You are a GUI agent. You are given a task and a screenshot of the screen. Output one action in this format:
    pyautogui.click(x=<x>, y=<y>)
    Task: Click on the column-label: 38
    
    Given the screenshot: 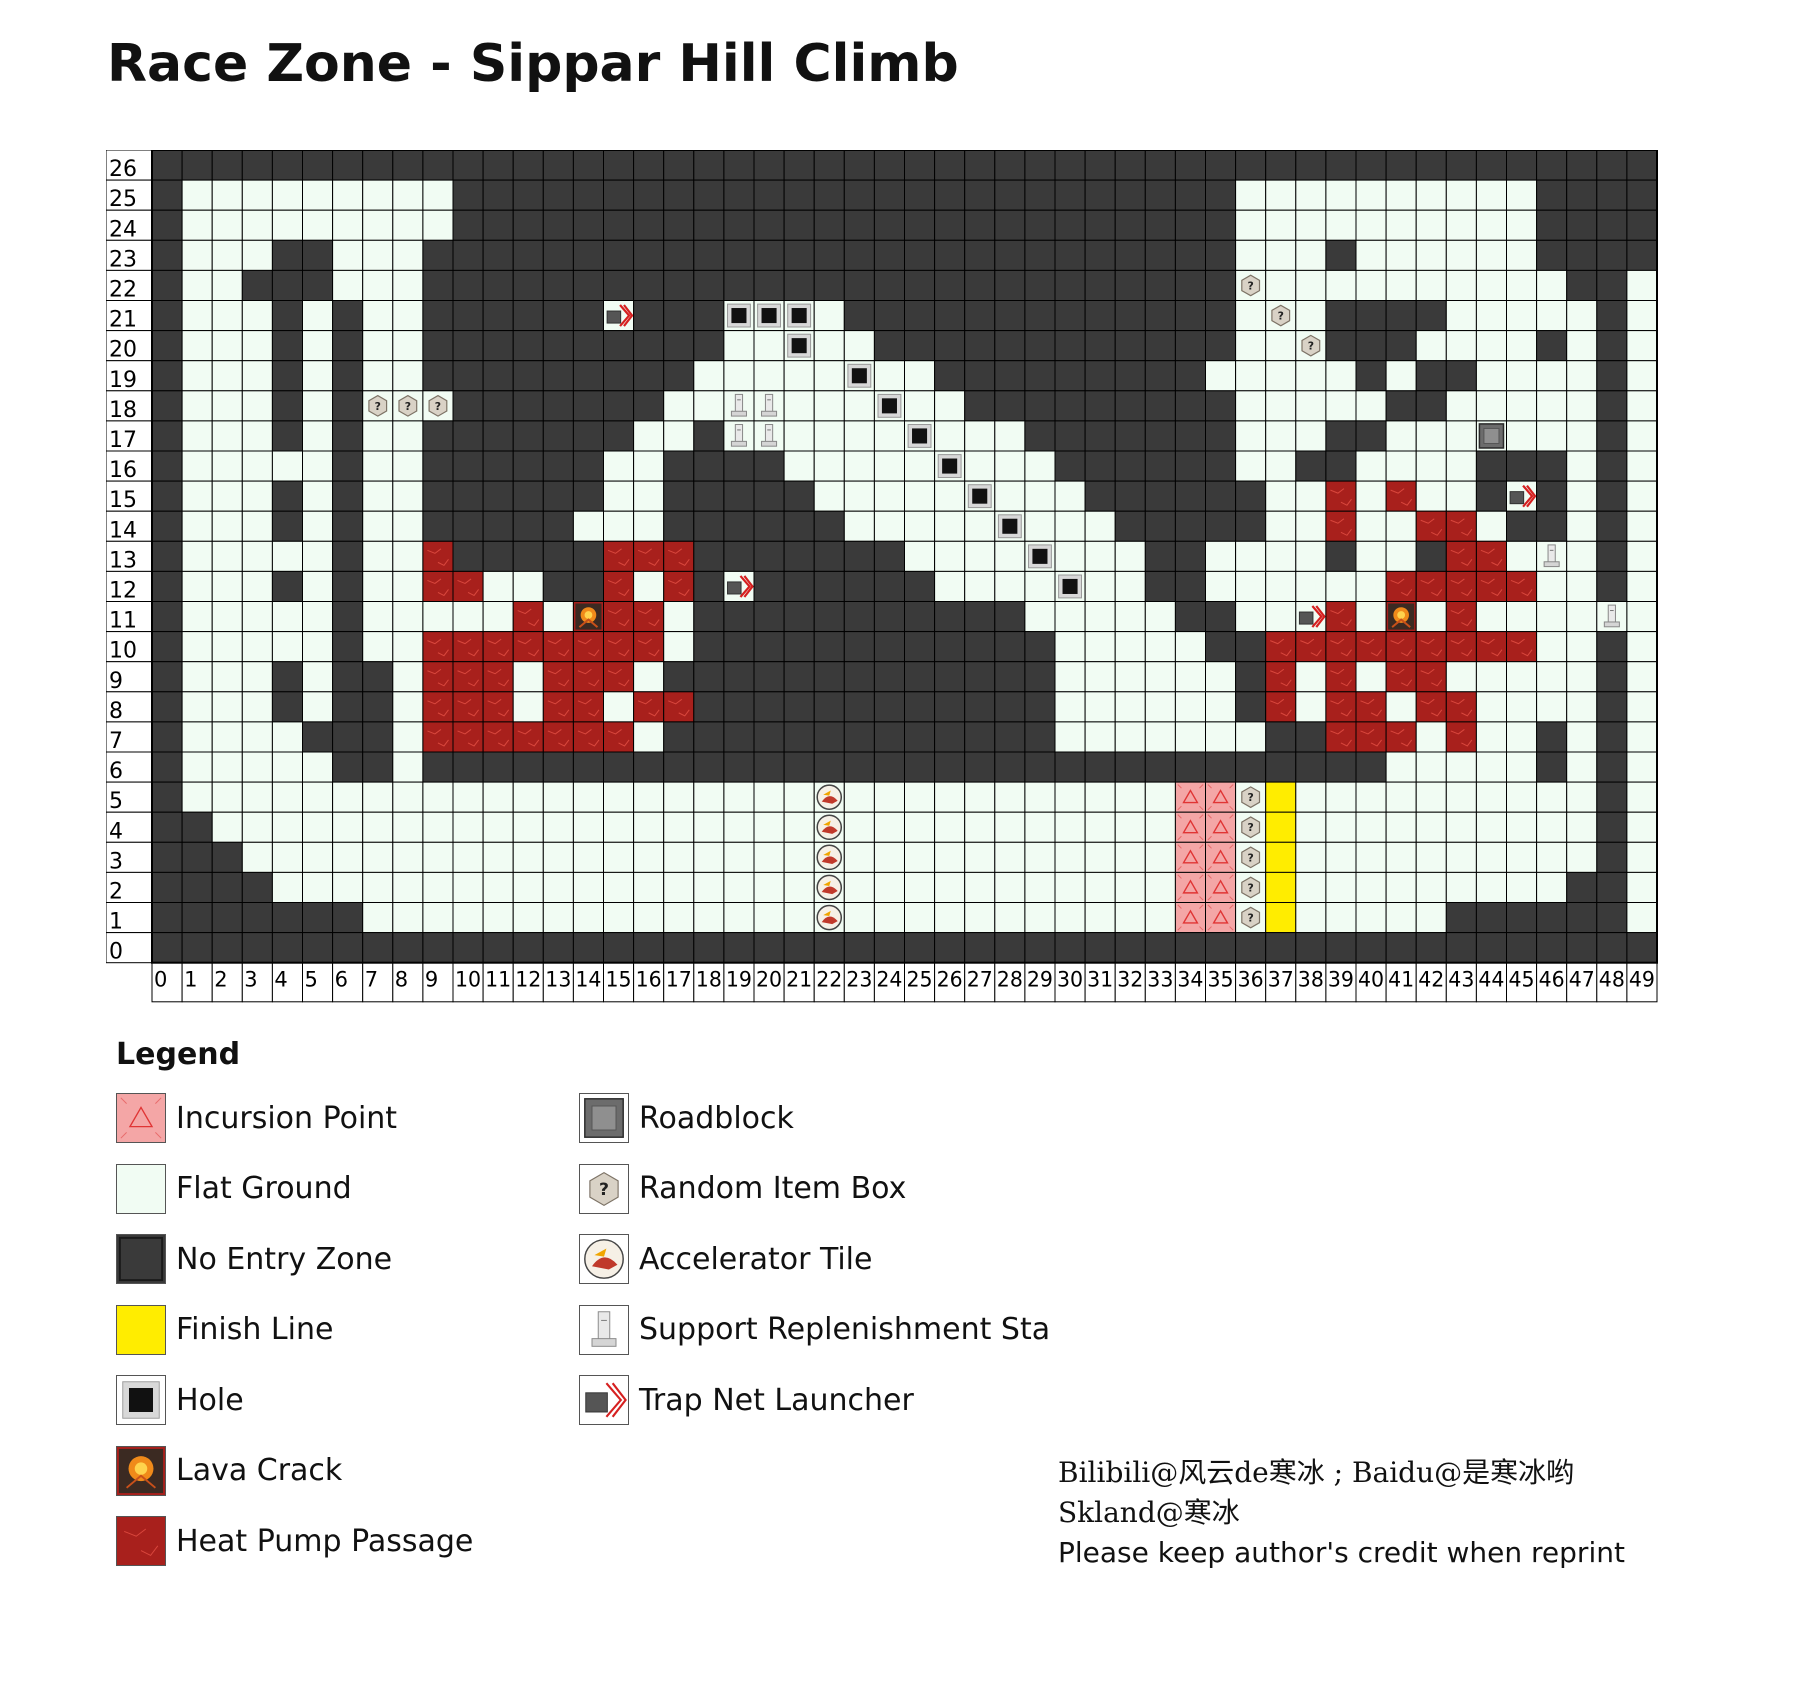 What is the action you would take?
    pyautogui.click(x=1311, y=980)
    